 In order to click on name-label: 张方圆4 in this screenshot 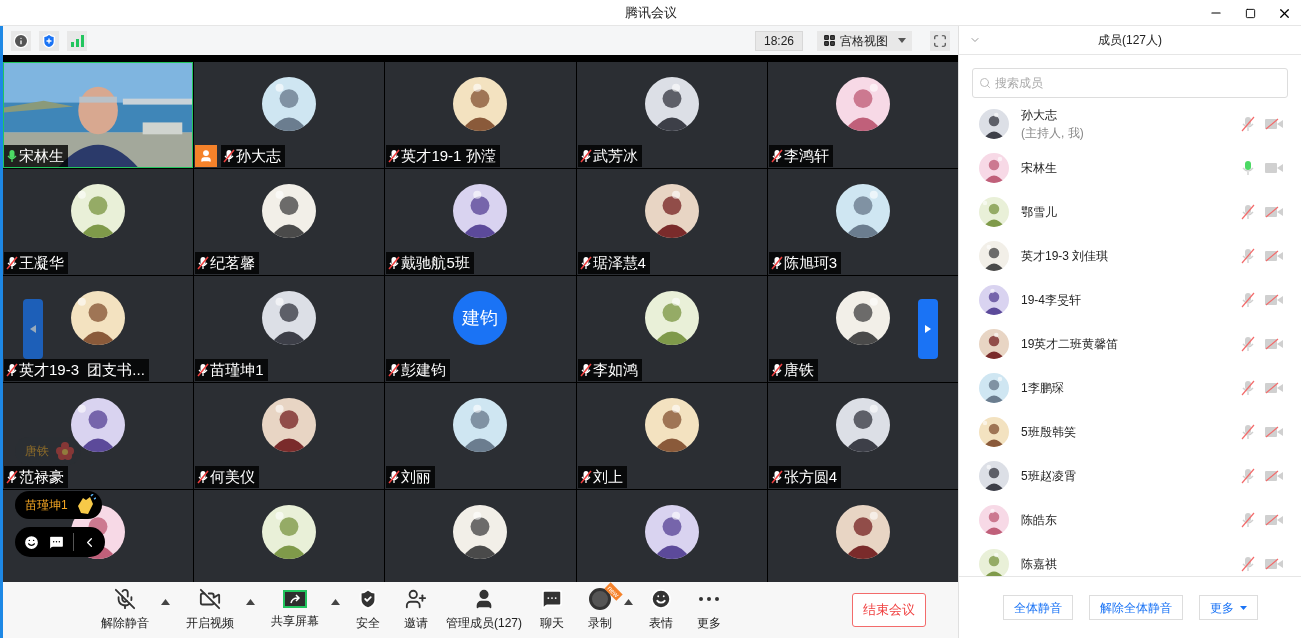, I will do `click(805, 477)`.